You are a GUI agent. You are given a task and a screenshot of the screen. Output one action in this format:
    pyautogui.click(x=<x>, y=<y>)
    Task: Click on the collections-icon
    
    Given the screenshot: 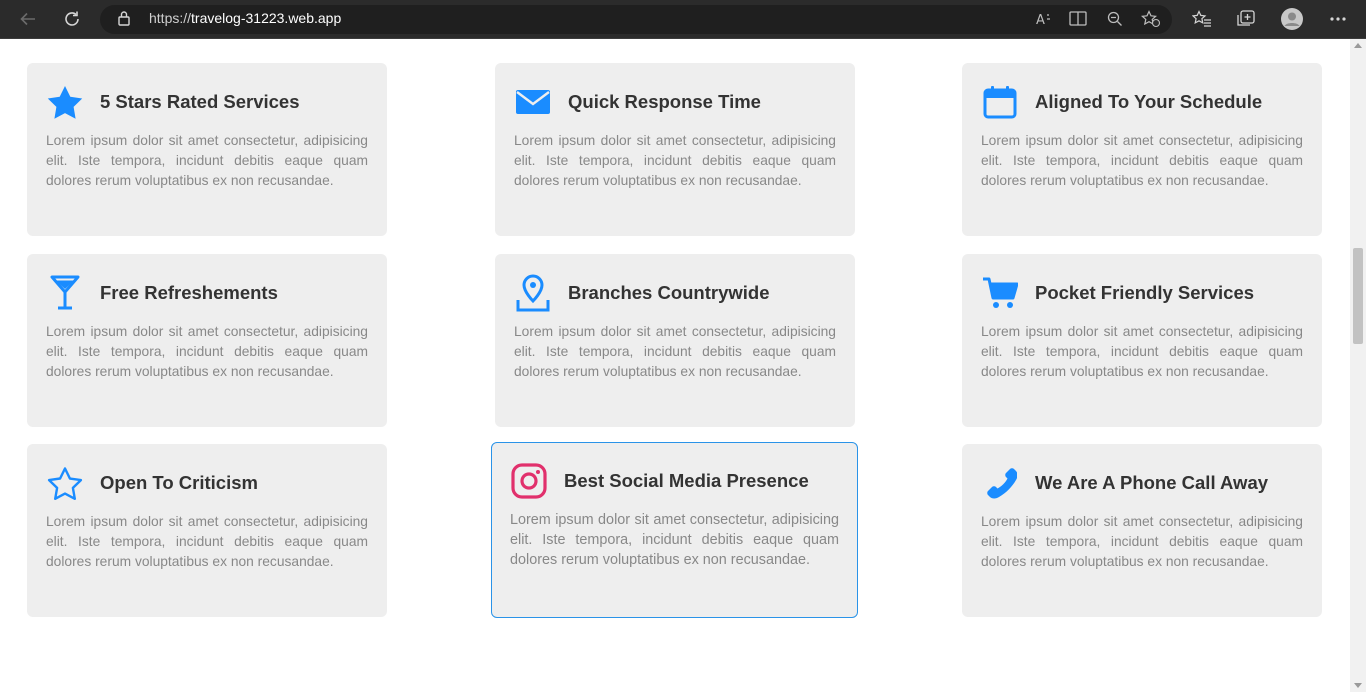 What is the action you would take?
    pyautogui.click(x=1246, y=19)
    